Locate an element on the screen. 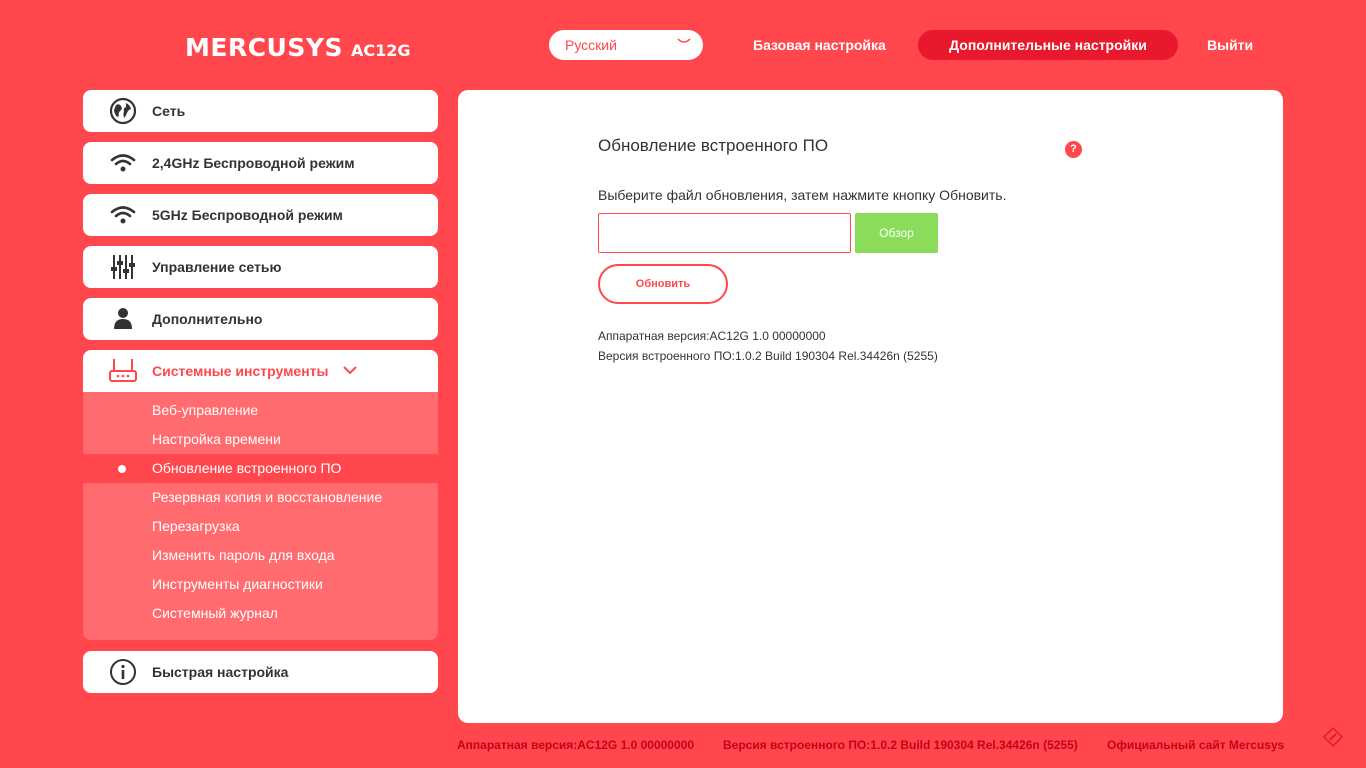 The image size is (1366, 768). submenu-time-settings: Настройка времени is located at coordinates (260, 439).